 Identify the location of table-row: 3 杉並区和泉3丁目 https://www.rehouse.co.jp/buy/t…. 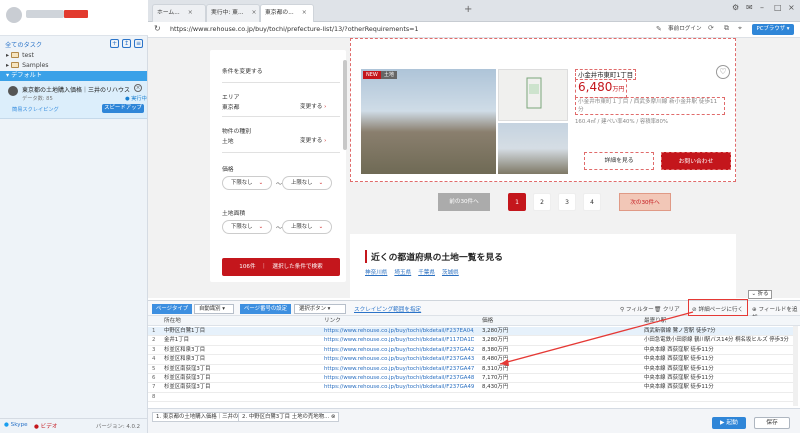
(470, 351).